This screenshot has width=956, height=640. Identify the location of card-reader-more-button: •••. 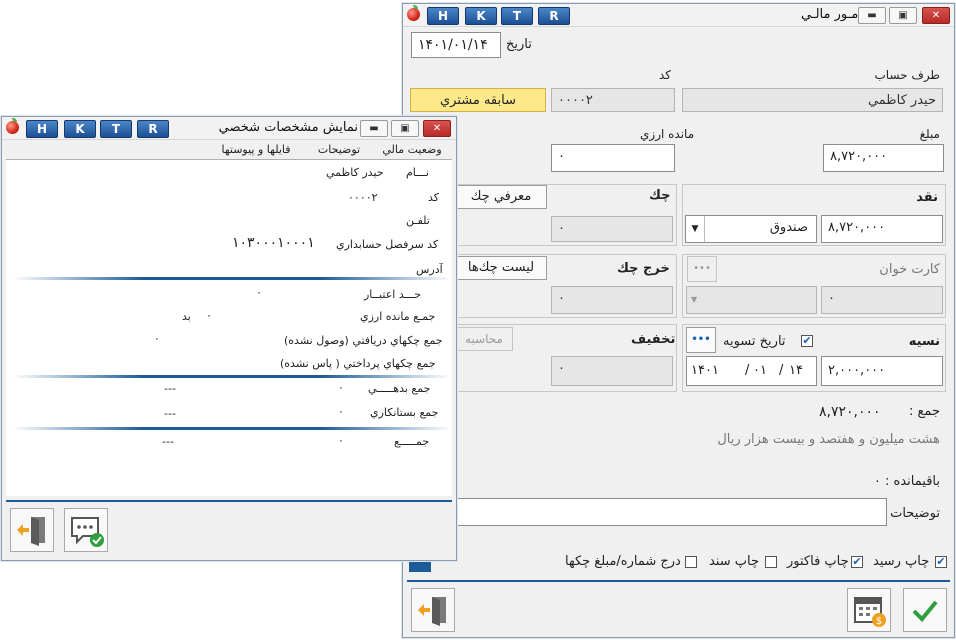
(702, 269).